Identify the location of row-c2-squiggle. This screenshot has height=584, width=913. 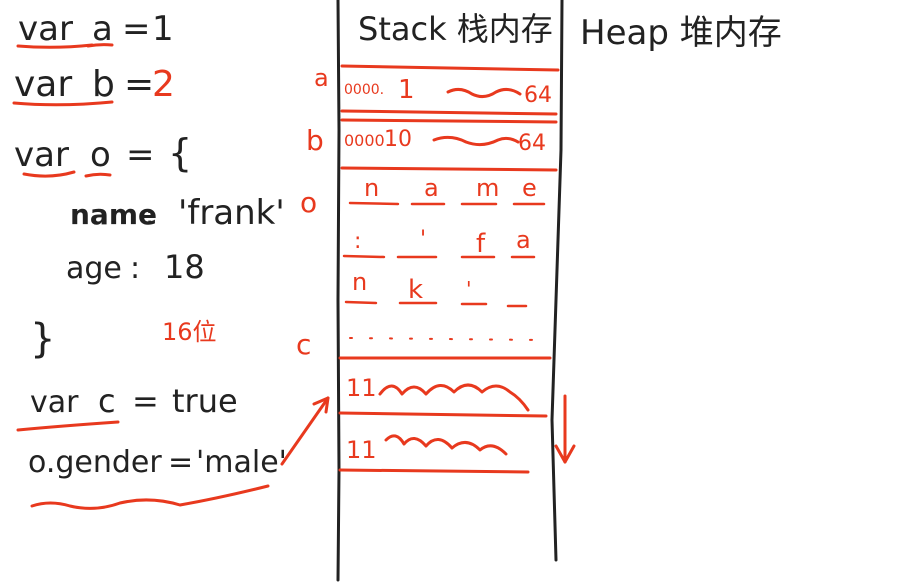
(446, 445).